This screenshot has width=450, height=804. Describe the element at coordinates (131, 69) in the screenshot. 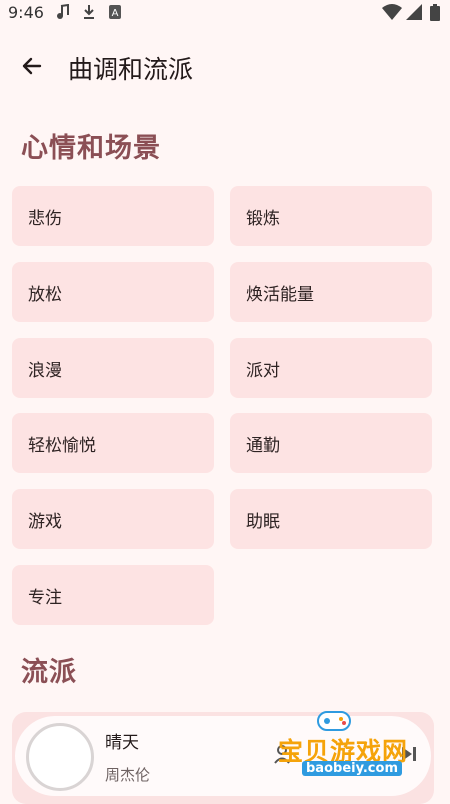

I see `page-title: 曲调和流派` at that location.